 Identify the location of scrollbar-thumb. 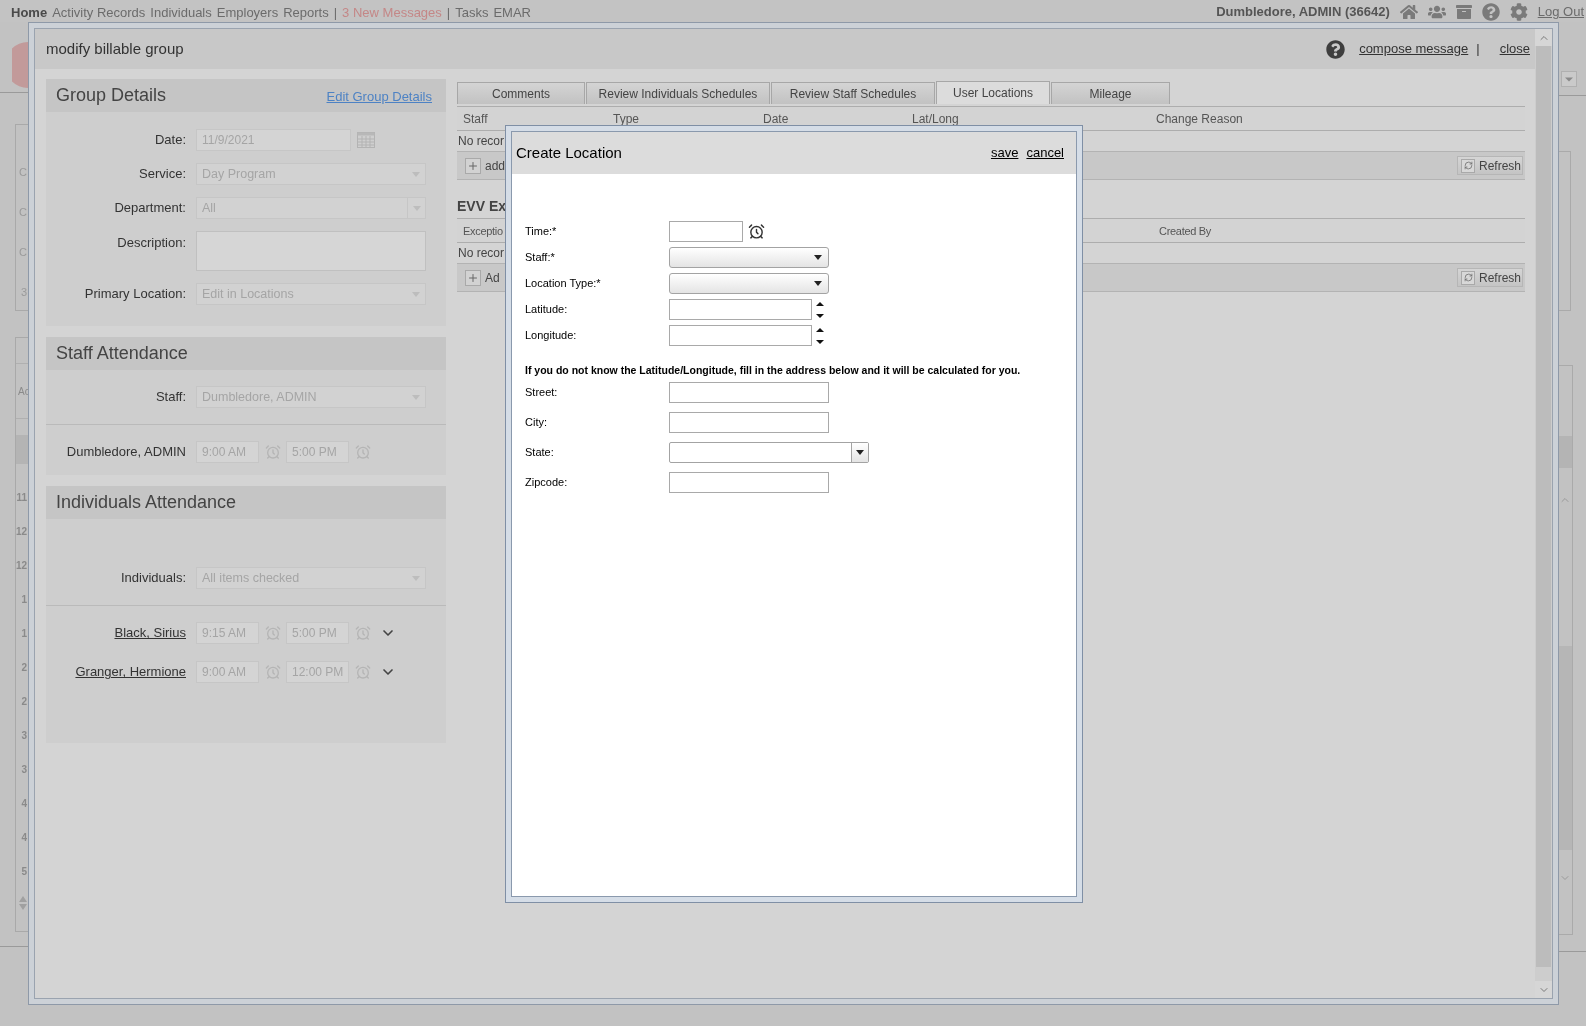
(1543, 506).